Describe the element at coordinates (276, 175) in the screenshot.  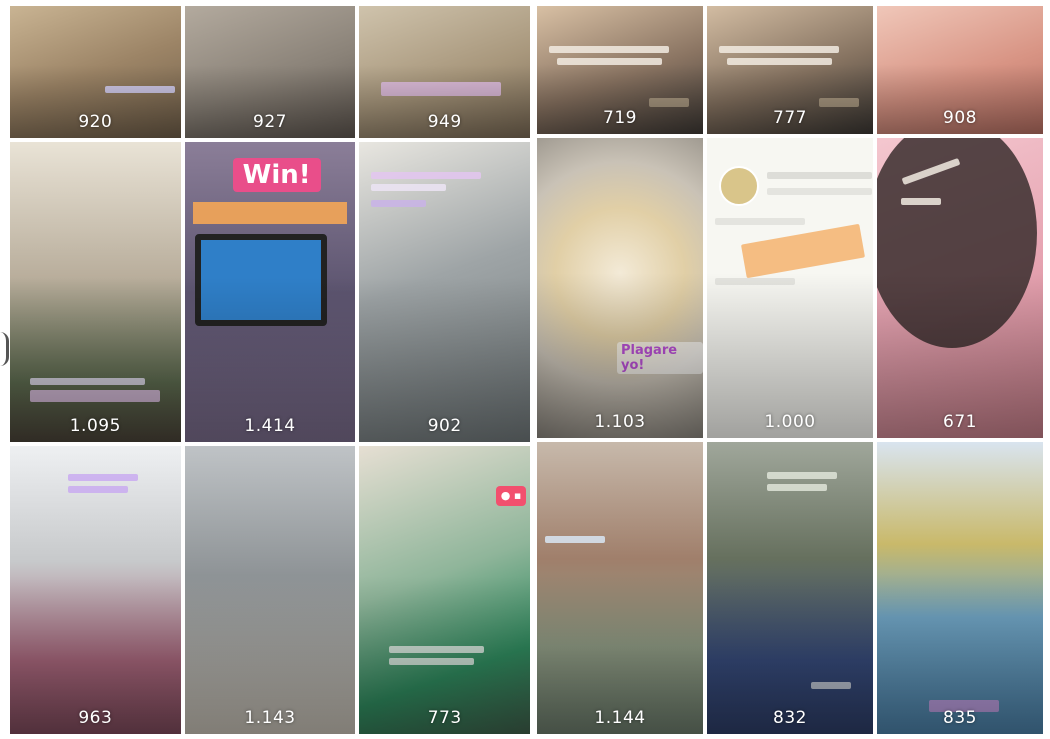
I see `win-sticker: Win!` at that location.